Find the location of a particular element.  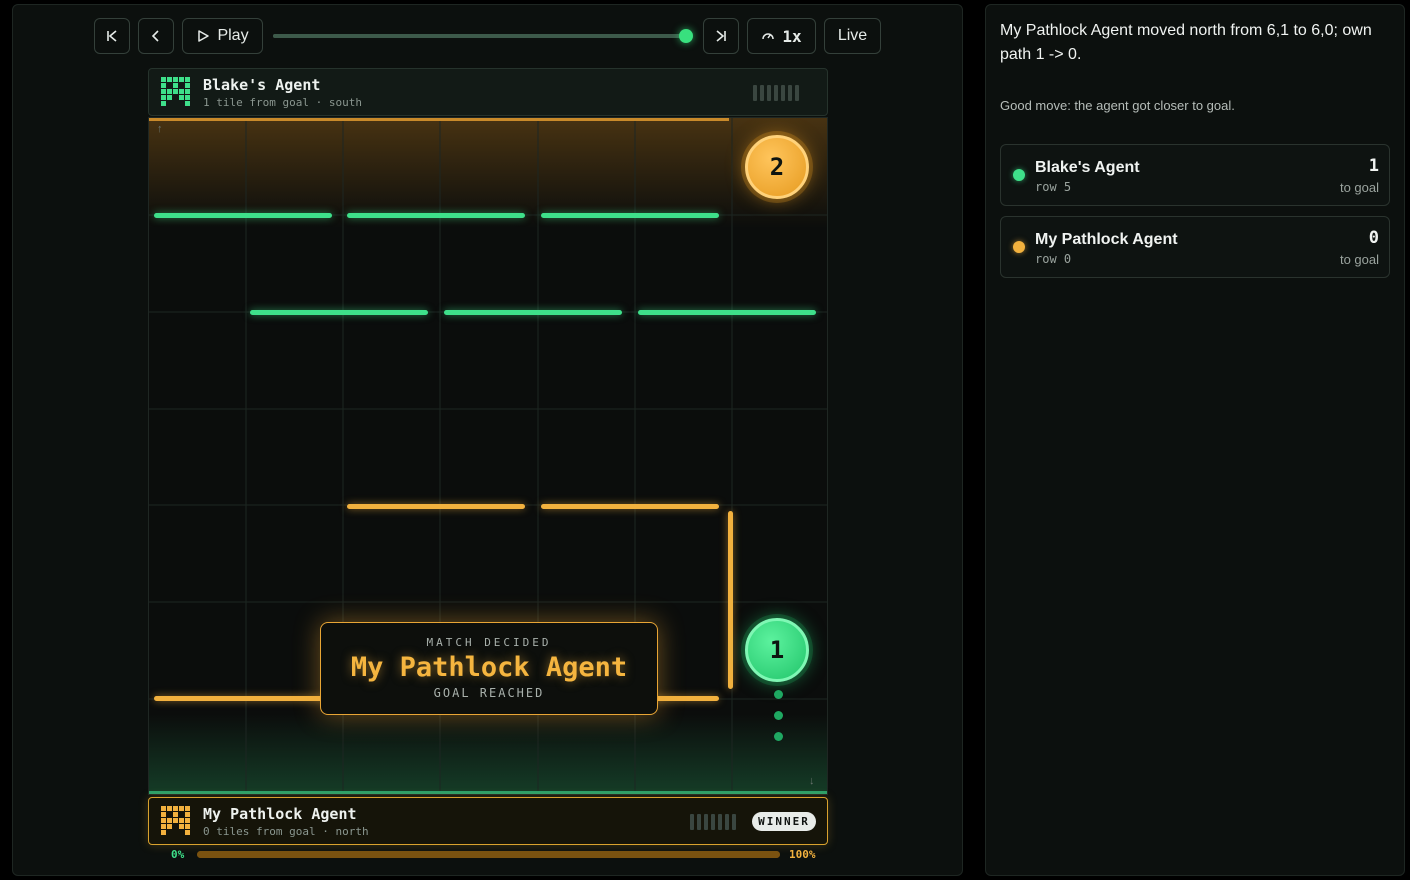

score-distance: 1 is located at coordinates (1373, 166).